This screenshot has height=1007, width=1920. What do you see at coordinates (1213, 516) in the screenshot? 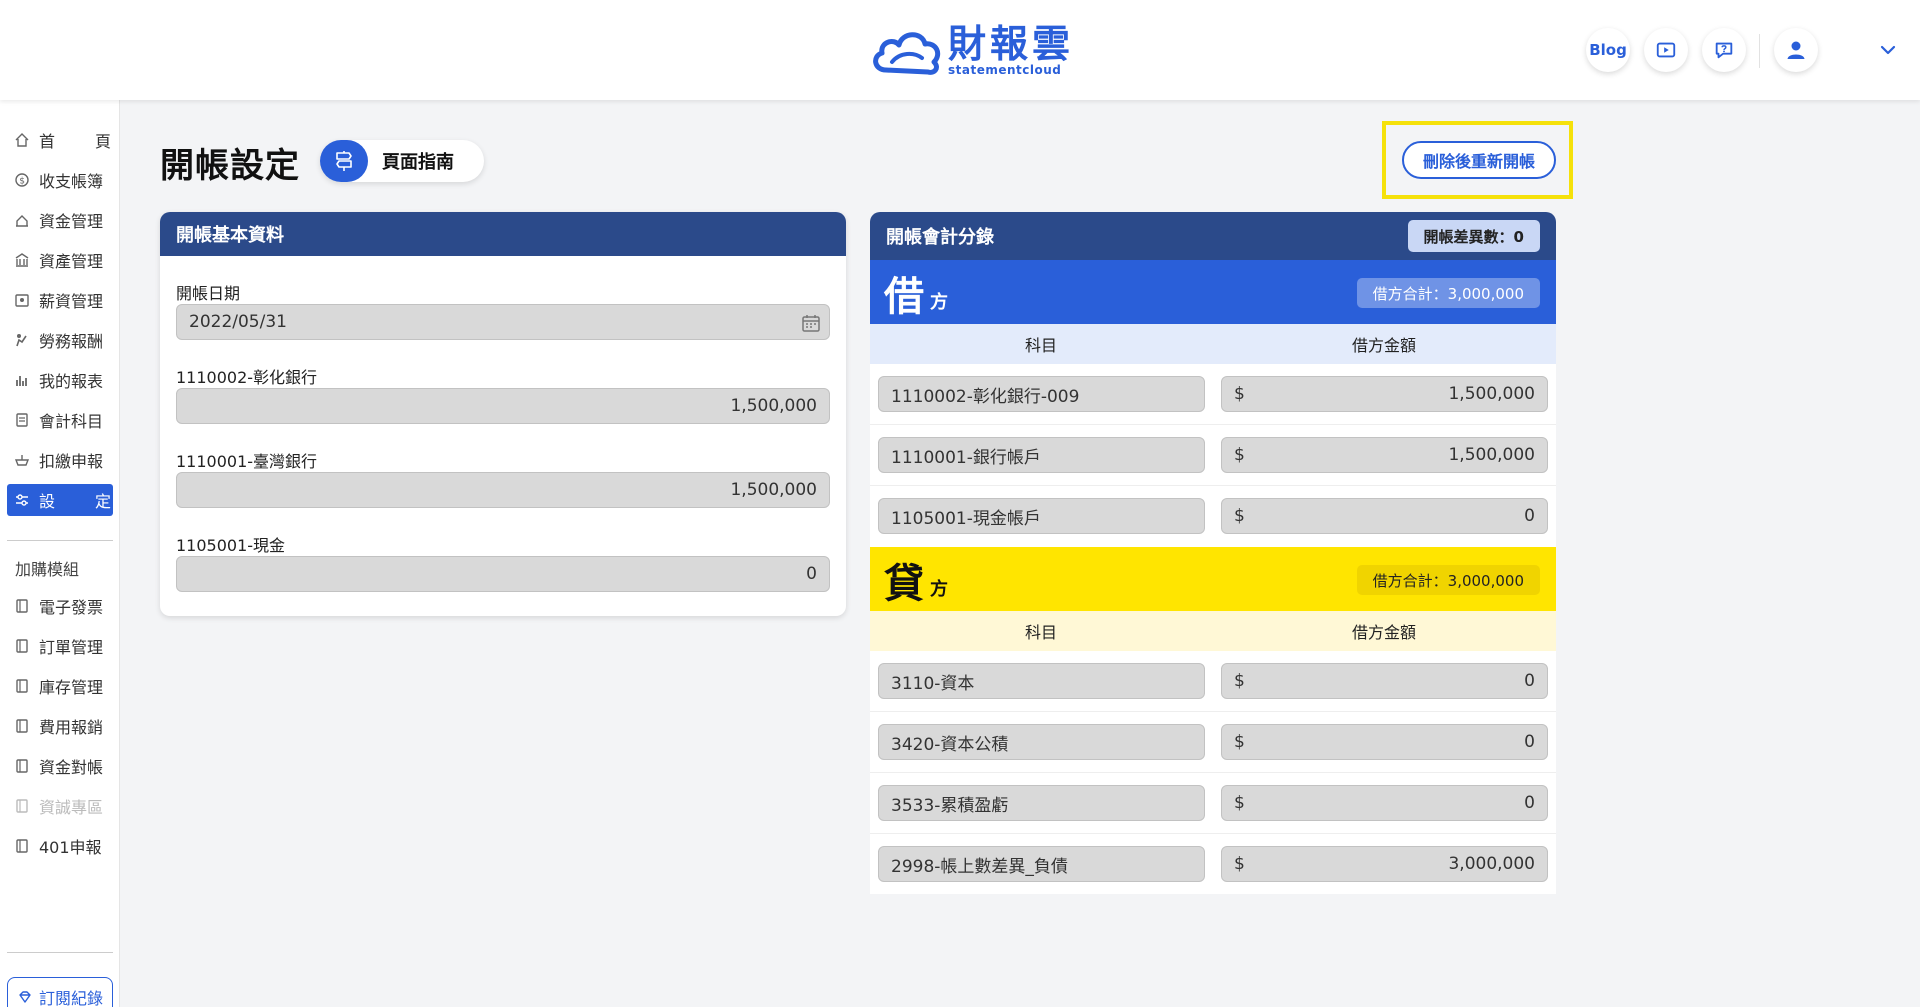
I see `table-row: 1105001-現金帳戶 $0` at bounding box center [1213, 516].